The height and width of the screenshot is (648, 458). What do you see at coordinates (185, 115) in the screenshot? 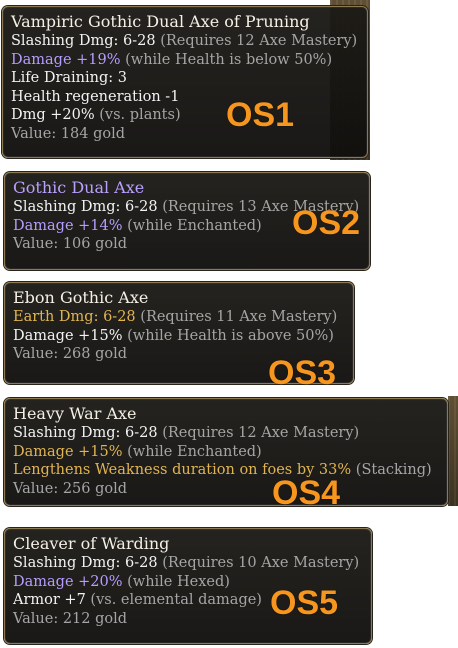
I see `mod-line: Dmg +20% (vs. plants)` at bounding box center [185, 115].